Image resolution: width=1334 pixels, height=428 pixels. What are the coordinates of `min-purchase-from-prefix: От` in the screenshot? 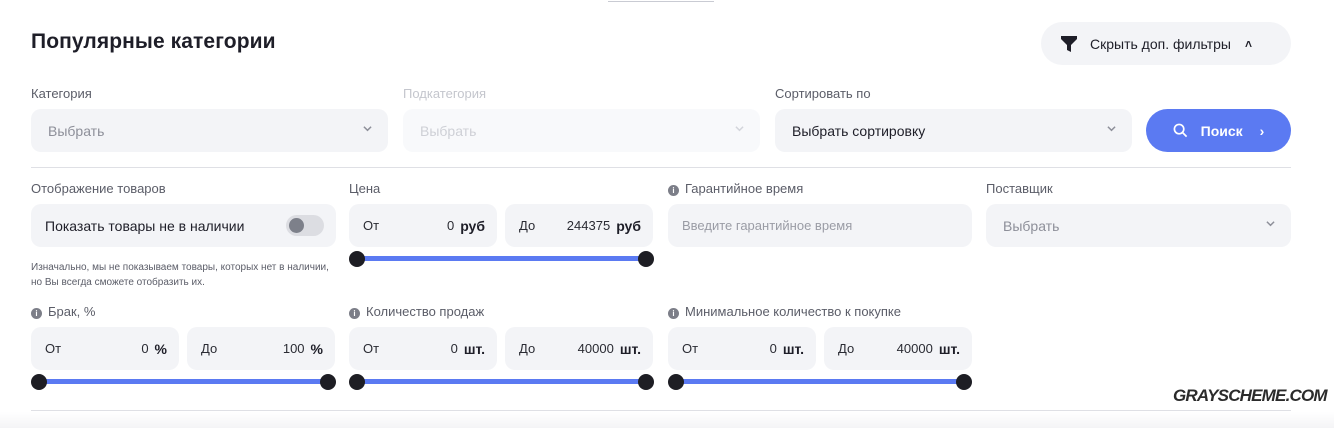 It's located at (690, 348).